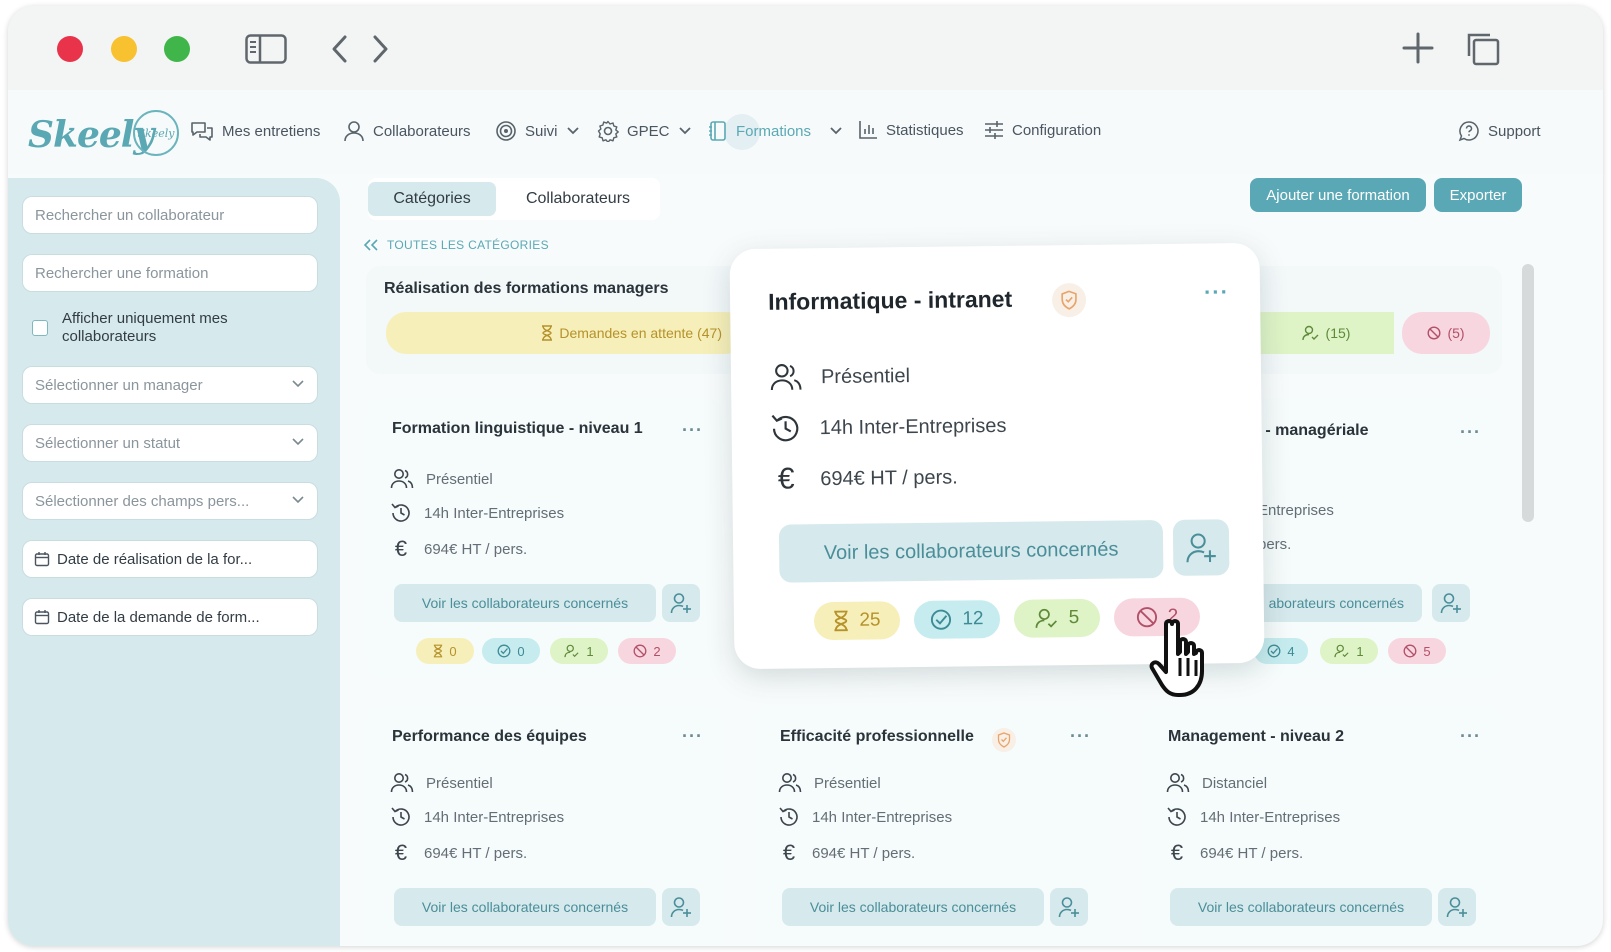 Image resolution: width=1611 pixels, height=952 pixels. Describe the element at coordinates (1483, 49) in the screenshot. I see `tabs-overview-icon` at that location.